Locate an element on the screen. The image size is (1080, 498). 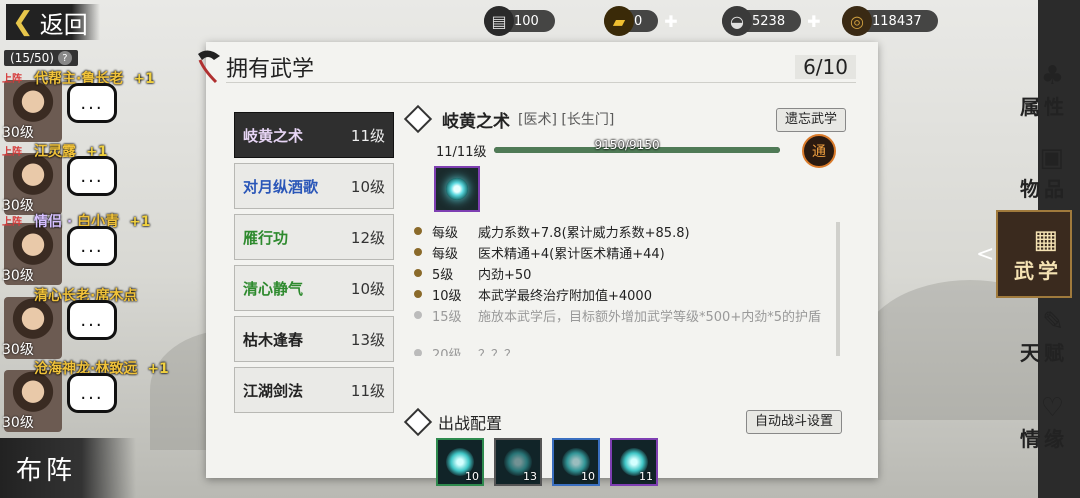
moon-wine-skill-icon: 10 is located at coordinates (576, 462).